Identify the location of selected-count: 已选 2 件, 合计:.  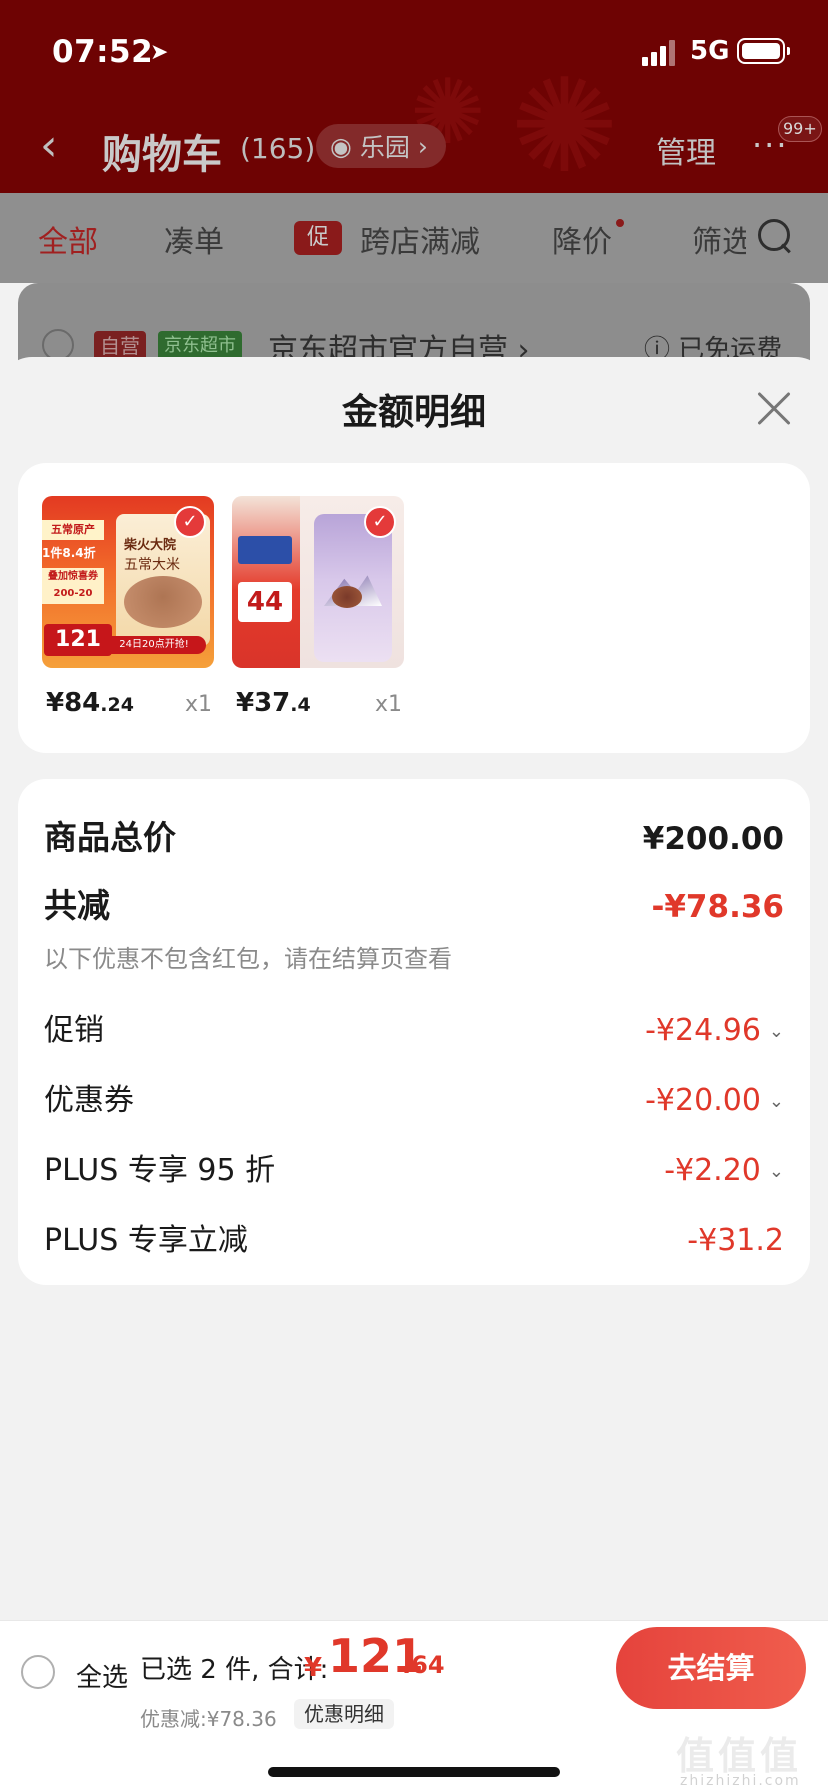
(234, 1670).